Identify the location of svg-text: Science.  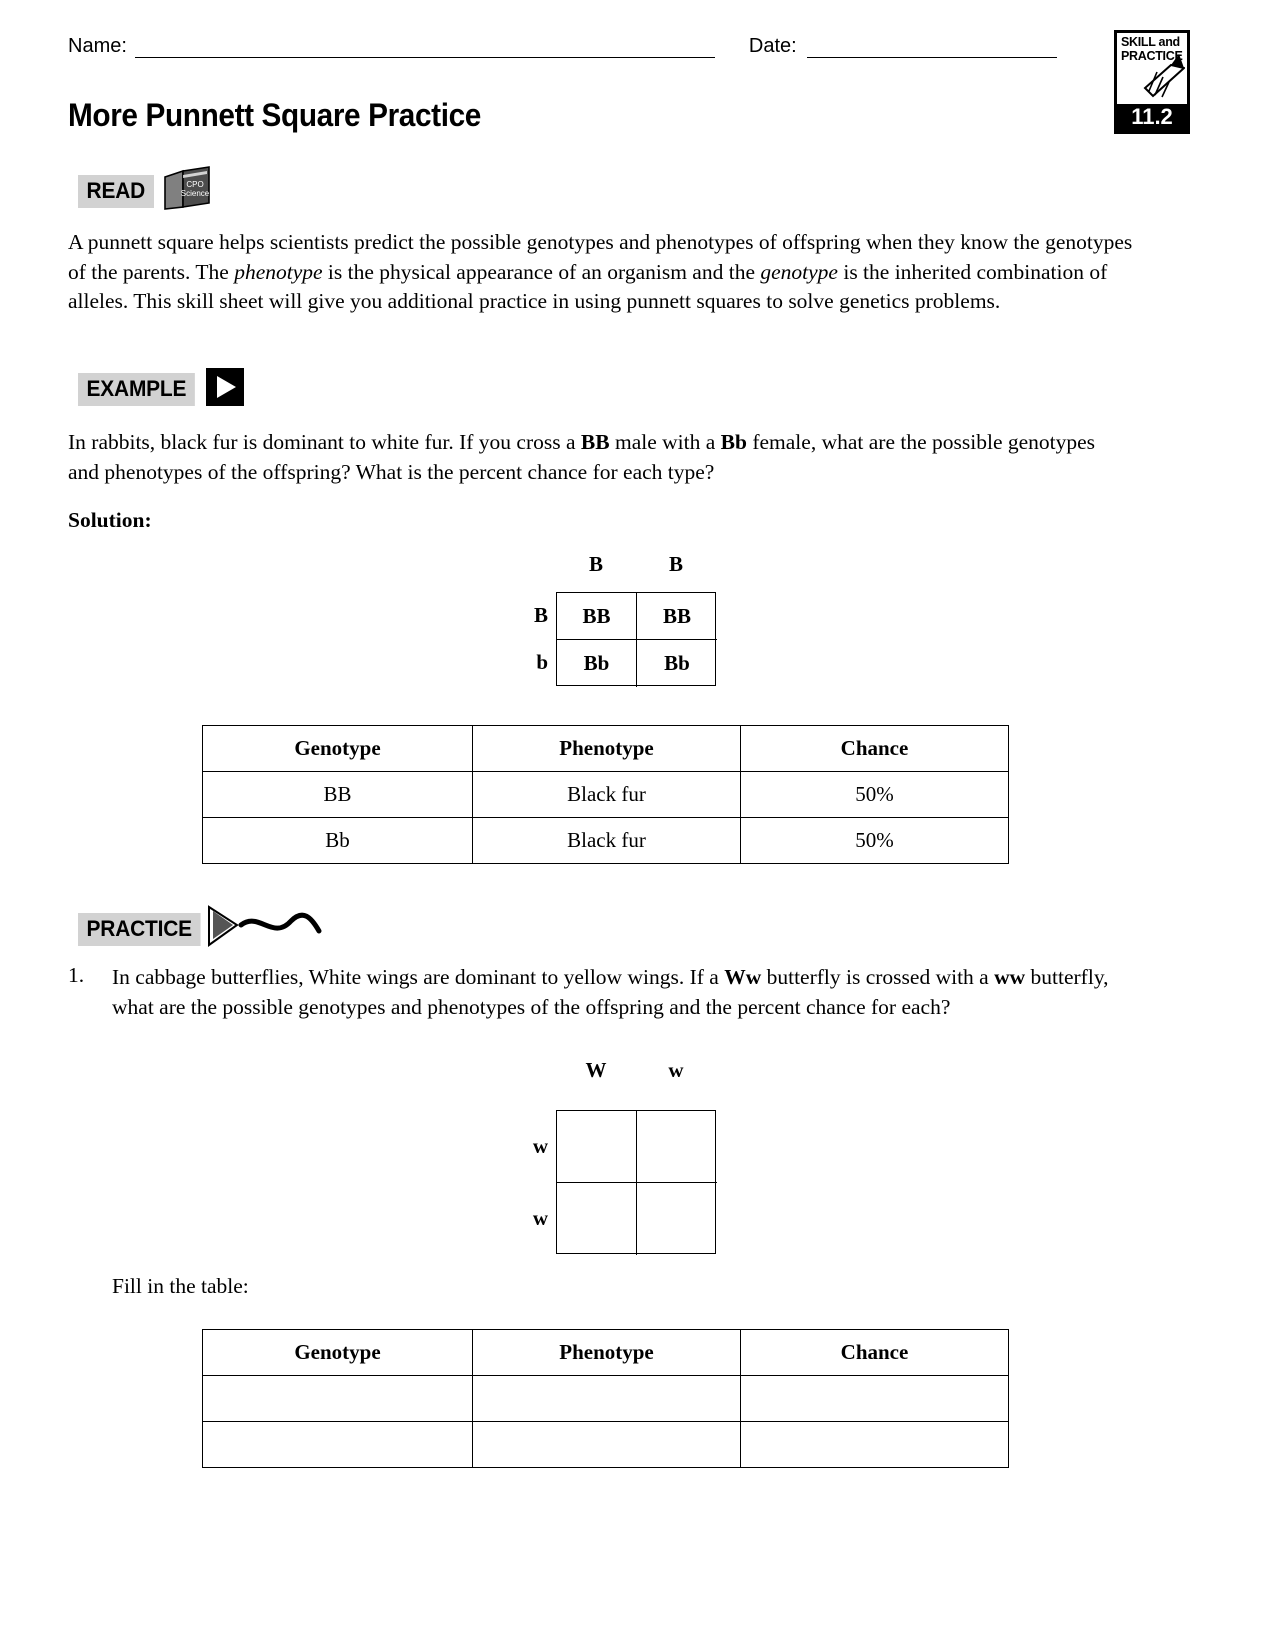
(194, 193).